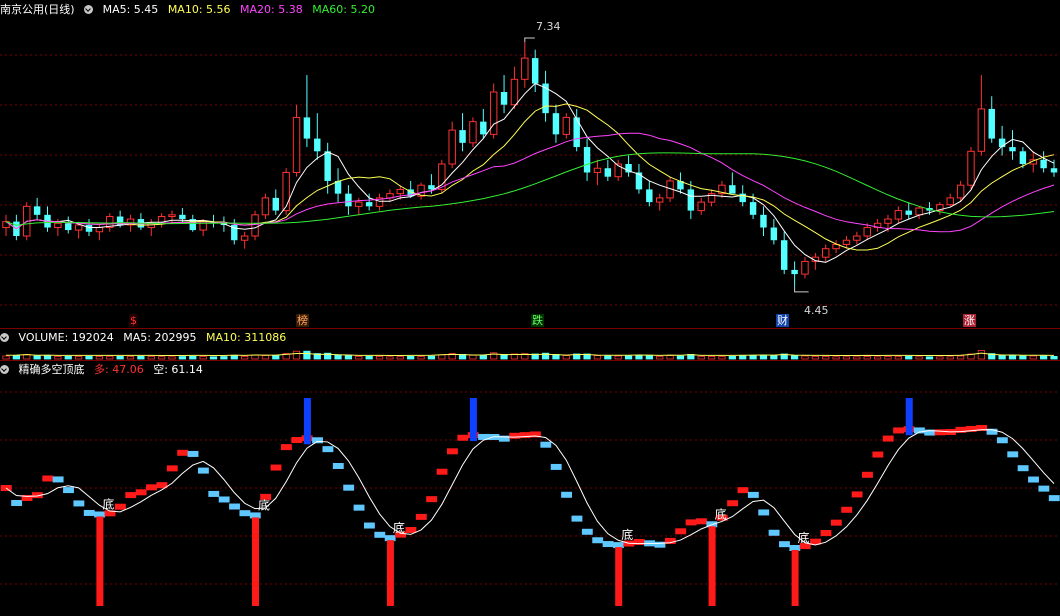 The width and height of the screenshot is (1060, 616). I want to click on low-price-label: 4.45, so click(816, 310).